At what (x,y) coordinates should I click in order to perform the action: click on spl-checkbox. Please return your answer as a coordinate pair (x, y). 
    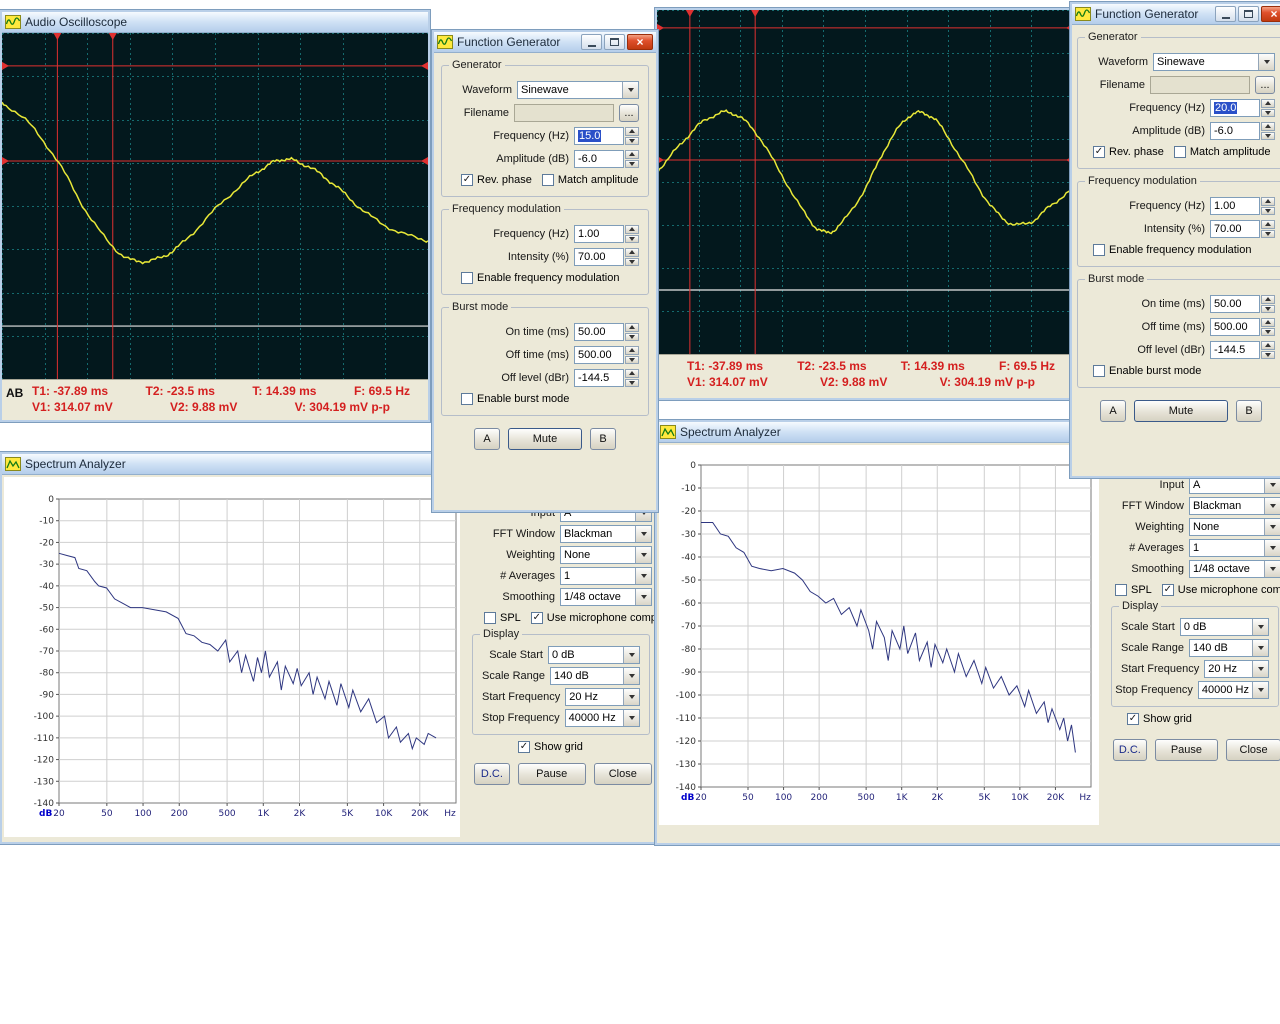
    Looking at the image, I should click on (490, 618).